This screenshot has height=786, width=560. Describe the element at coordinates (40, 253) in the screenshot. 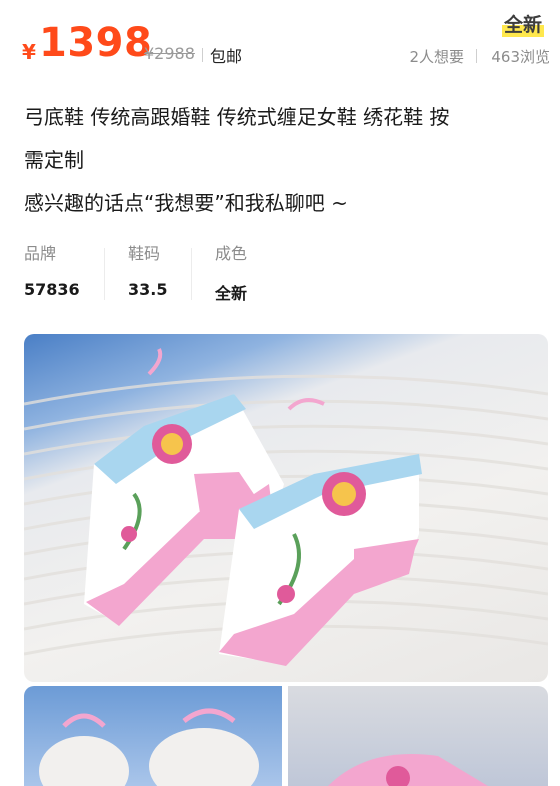

I see `attribute-label: 品牌` at that location.